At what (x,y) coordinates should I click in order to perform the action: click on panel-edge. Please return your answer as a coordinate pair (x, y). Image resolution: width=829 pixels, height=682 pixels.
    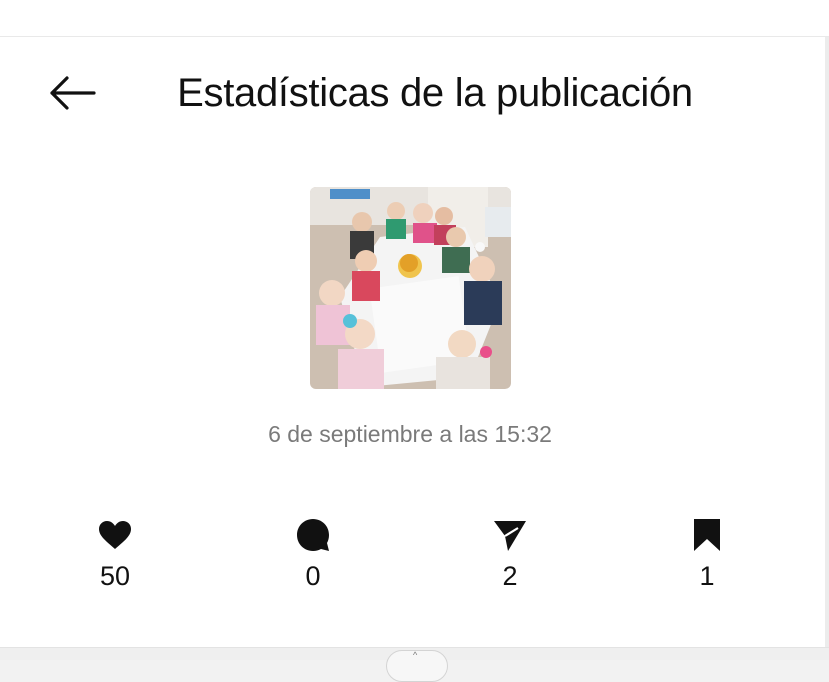
    Looking at the image, I should click on (827, 342).